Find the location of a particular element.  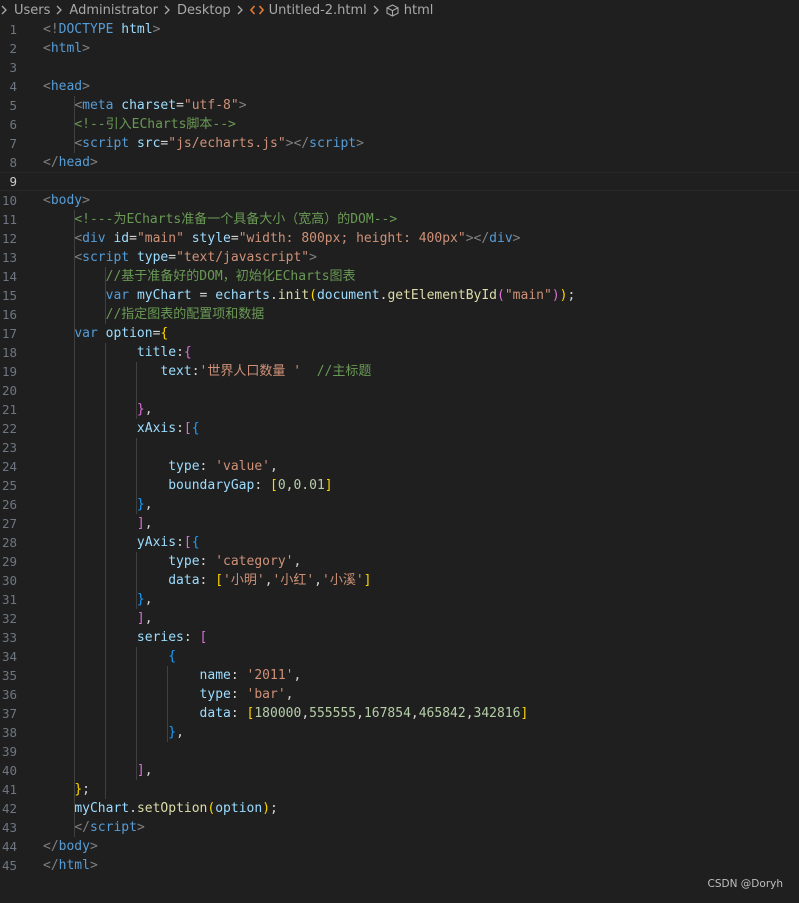

code-token: "main" is located at coordinates (528, 295).